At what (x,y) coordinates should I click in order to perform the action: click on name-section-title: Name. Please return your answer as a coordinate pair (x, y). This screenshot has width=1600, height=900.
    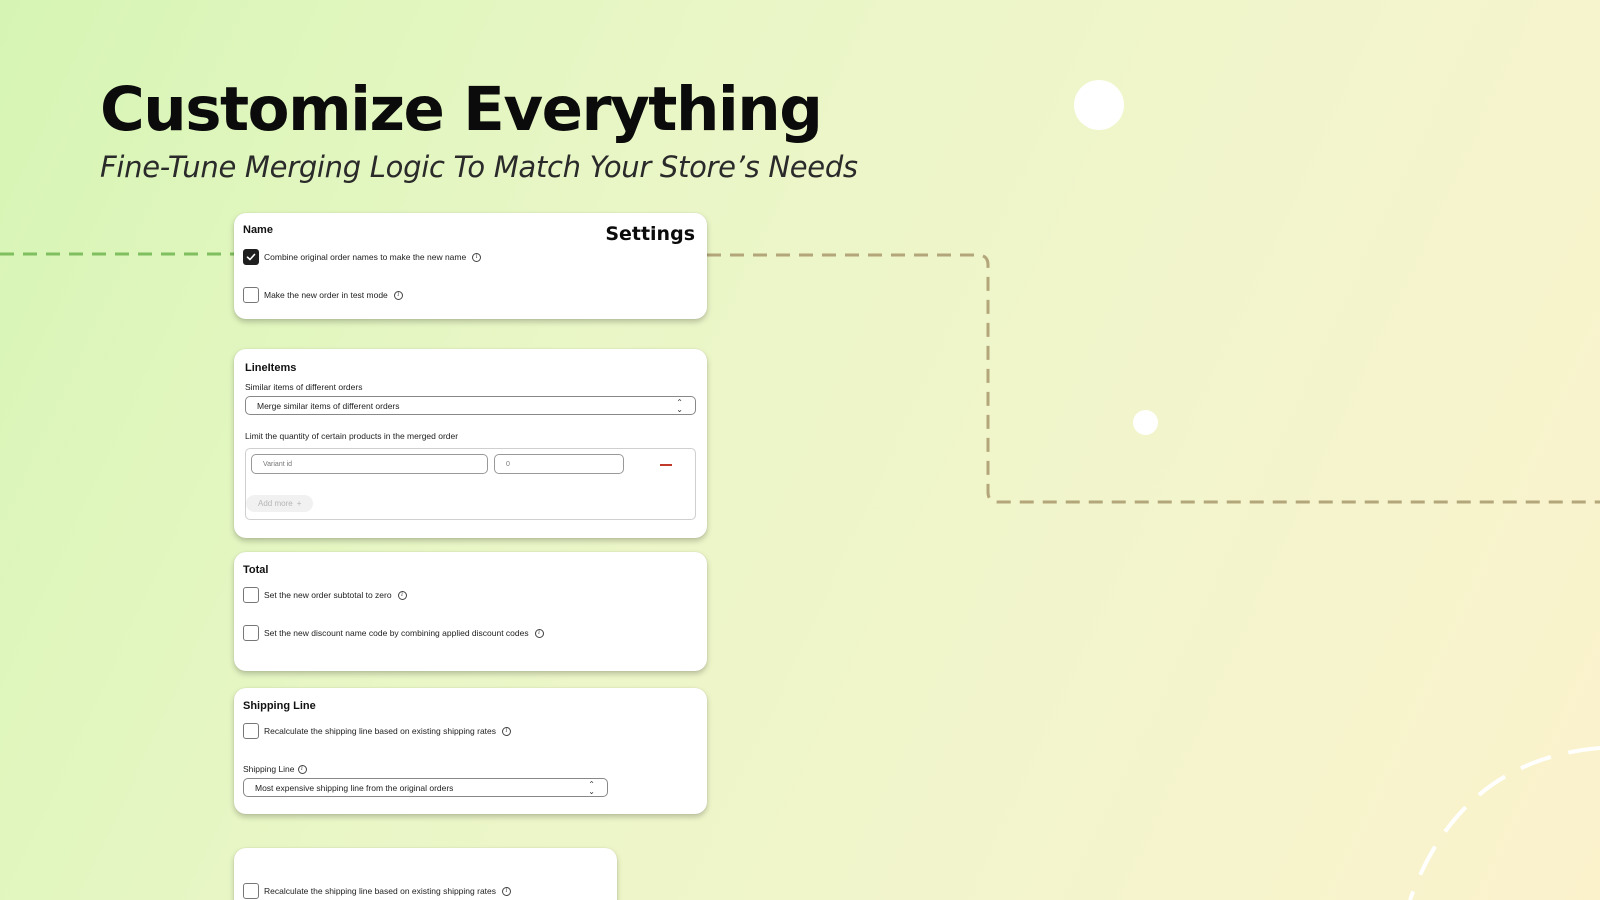
    Looking at the image, I should click on (258, 230).